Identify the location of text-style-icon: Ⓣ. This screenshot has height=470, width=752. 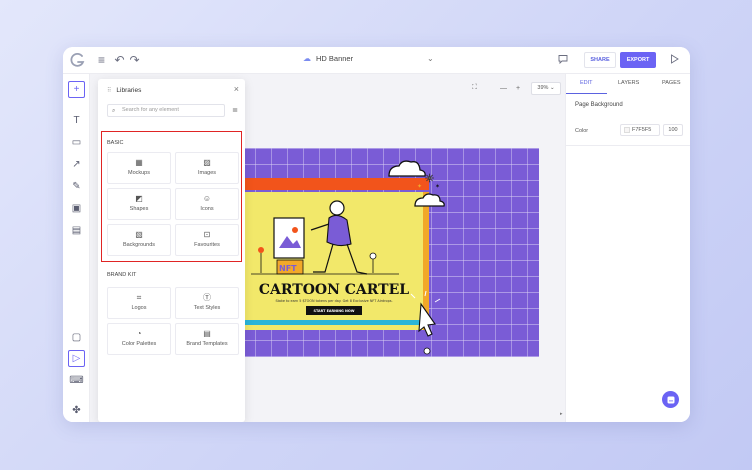
(207, 297).